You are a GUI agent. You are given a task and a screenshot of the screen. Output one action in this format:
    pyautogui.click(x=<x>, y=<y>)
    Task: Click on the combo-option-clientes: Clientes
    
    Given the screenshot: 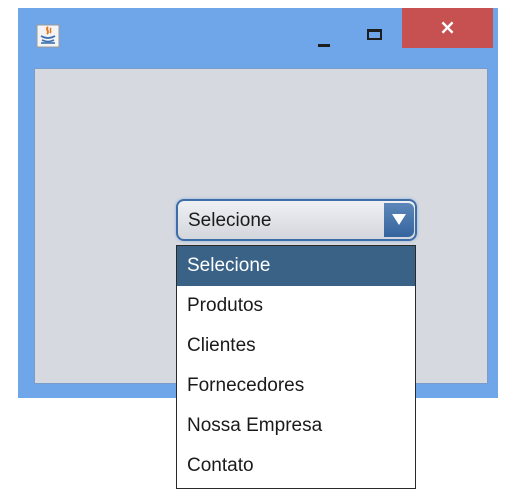 What is the action you would take?
    pyautogui.click(x=296, y=346)
    